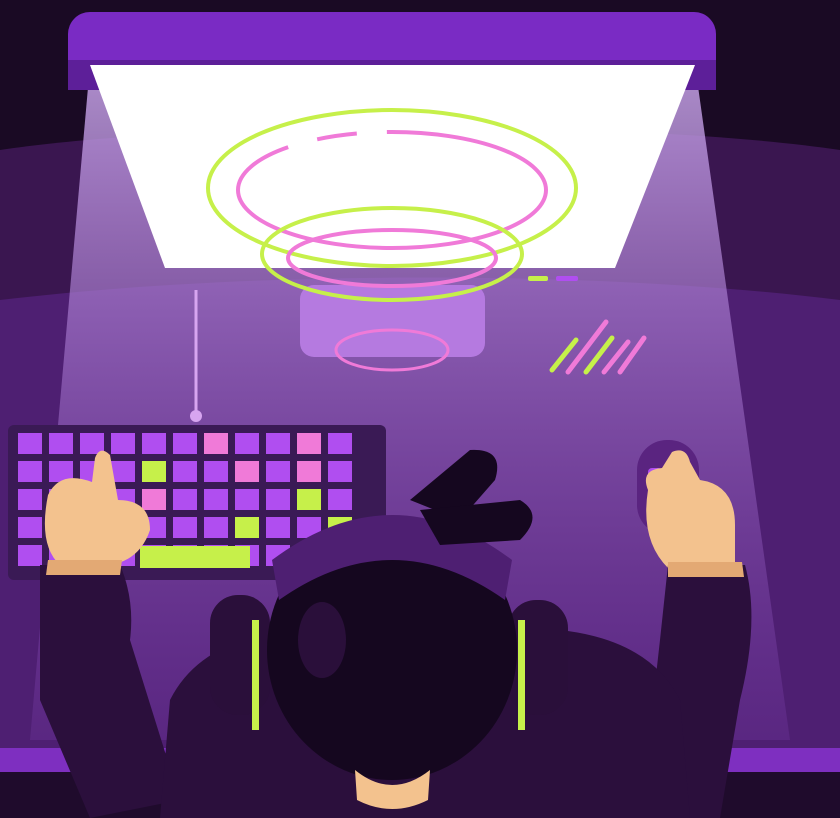 Image resolution: width=840 pixels, height=818 pixels. I want to click on headphone-left-cup, so click(240, 655).